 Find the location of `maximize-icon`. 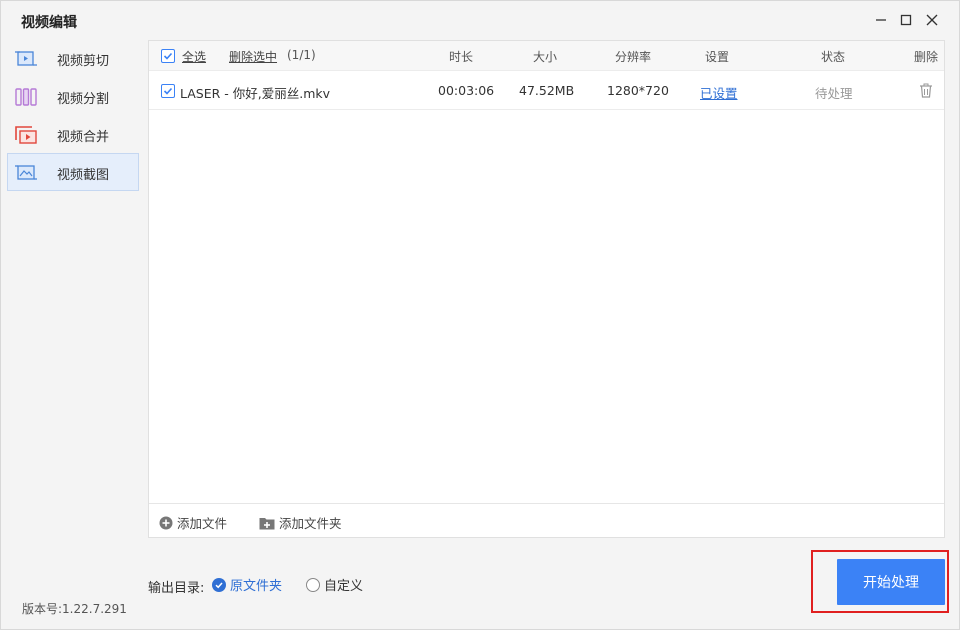

maximize-icon is located at coordinates (906, 20).